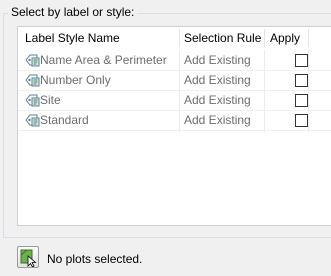 Image resolution: width=331 pixels, height=276 pixels. Describe the element at coordinates (73, 12) in the screenshot. I see `group-title: Select by label or style:` at that location.